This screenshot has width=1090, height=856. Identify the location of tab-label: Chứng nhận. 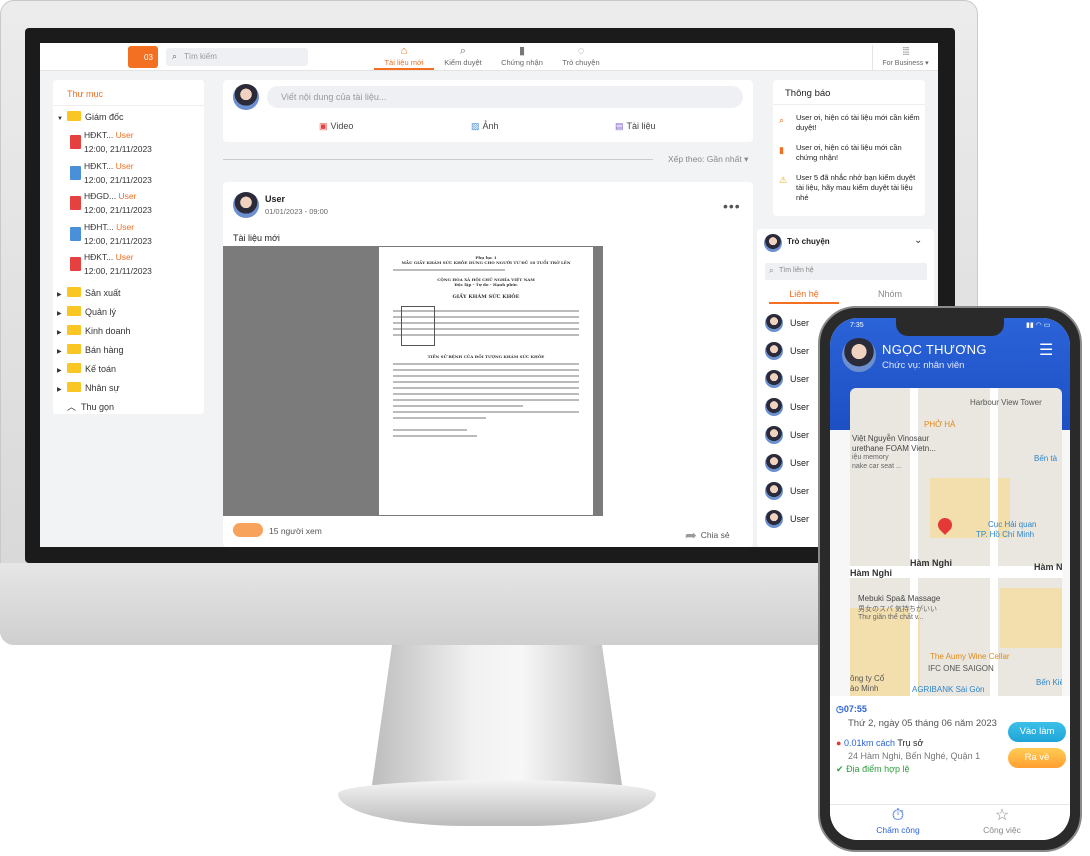
(522, 62).